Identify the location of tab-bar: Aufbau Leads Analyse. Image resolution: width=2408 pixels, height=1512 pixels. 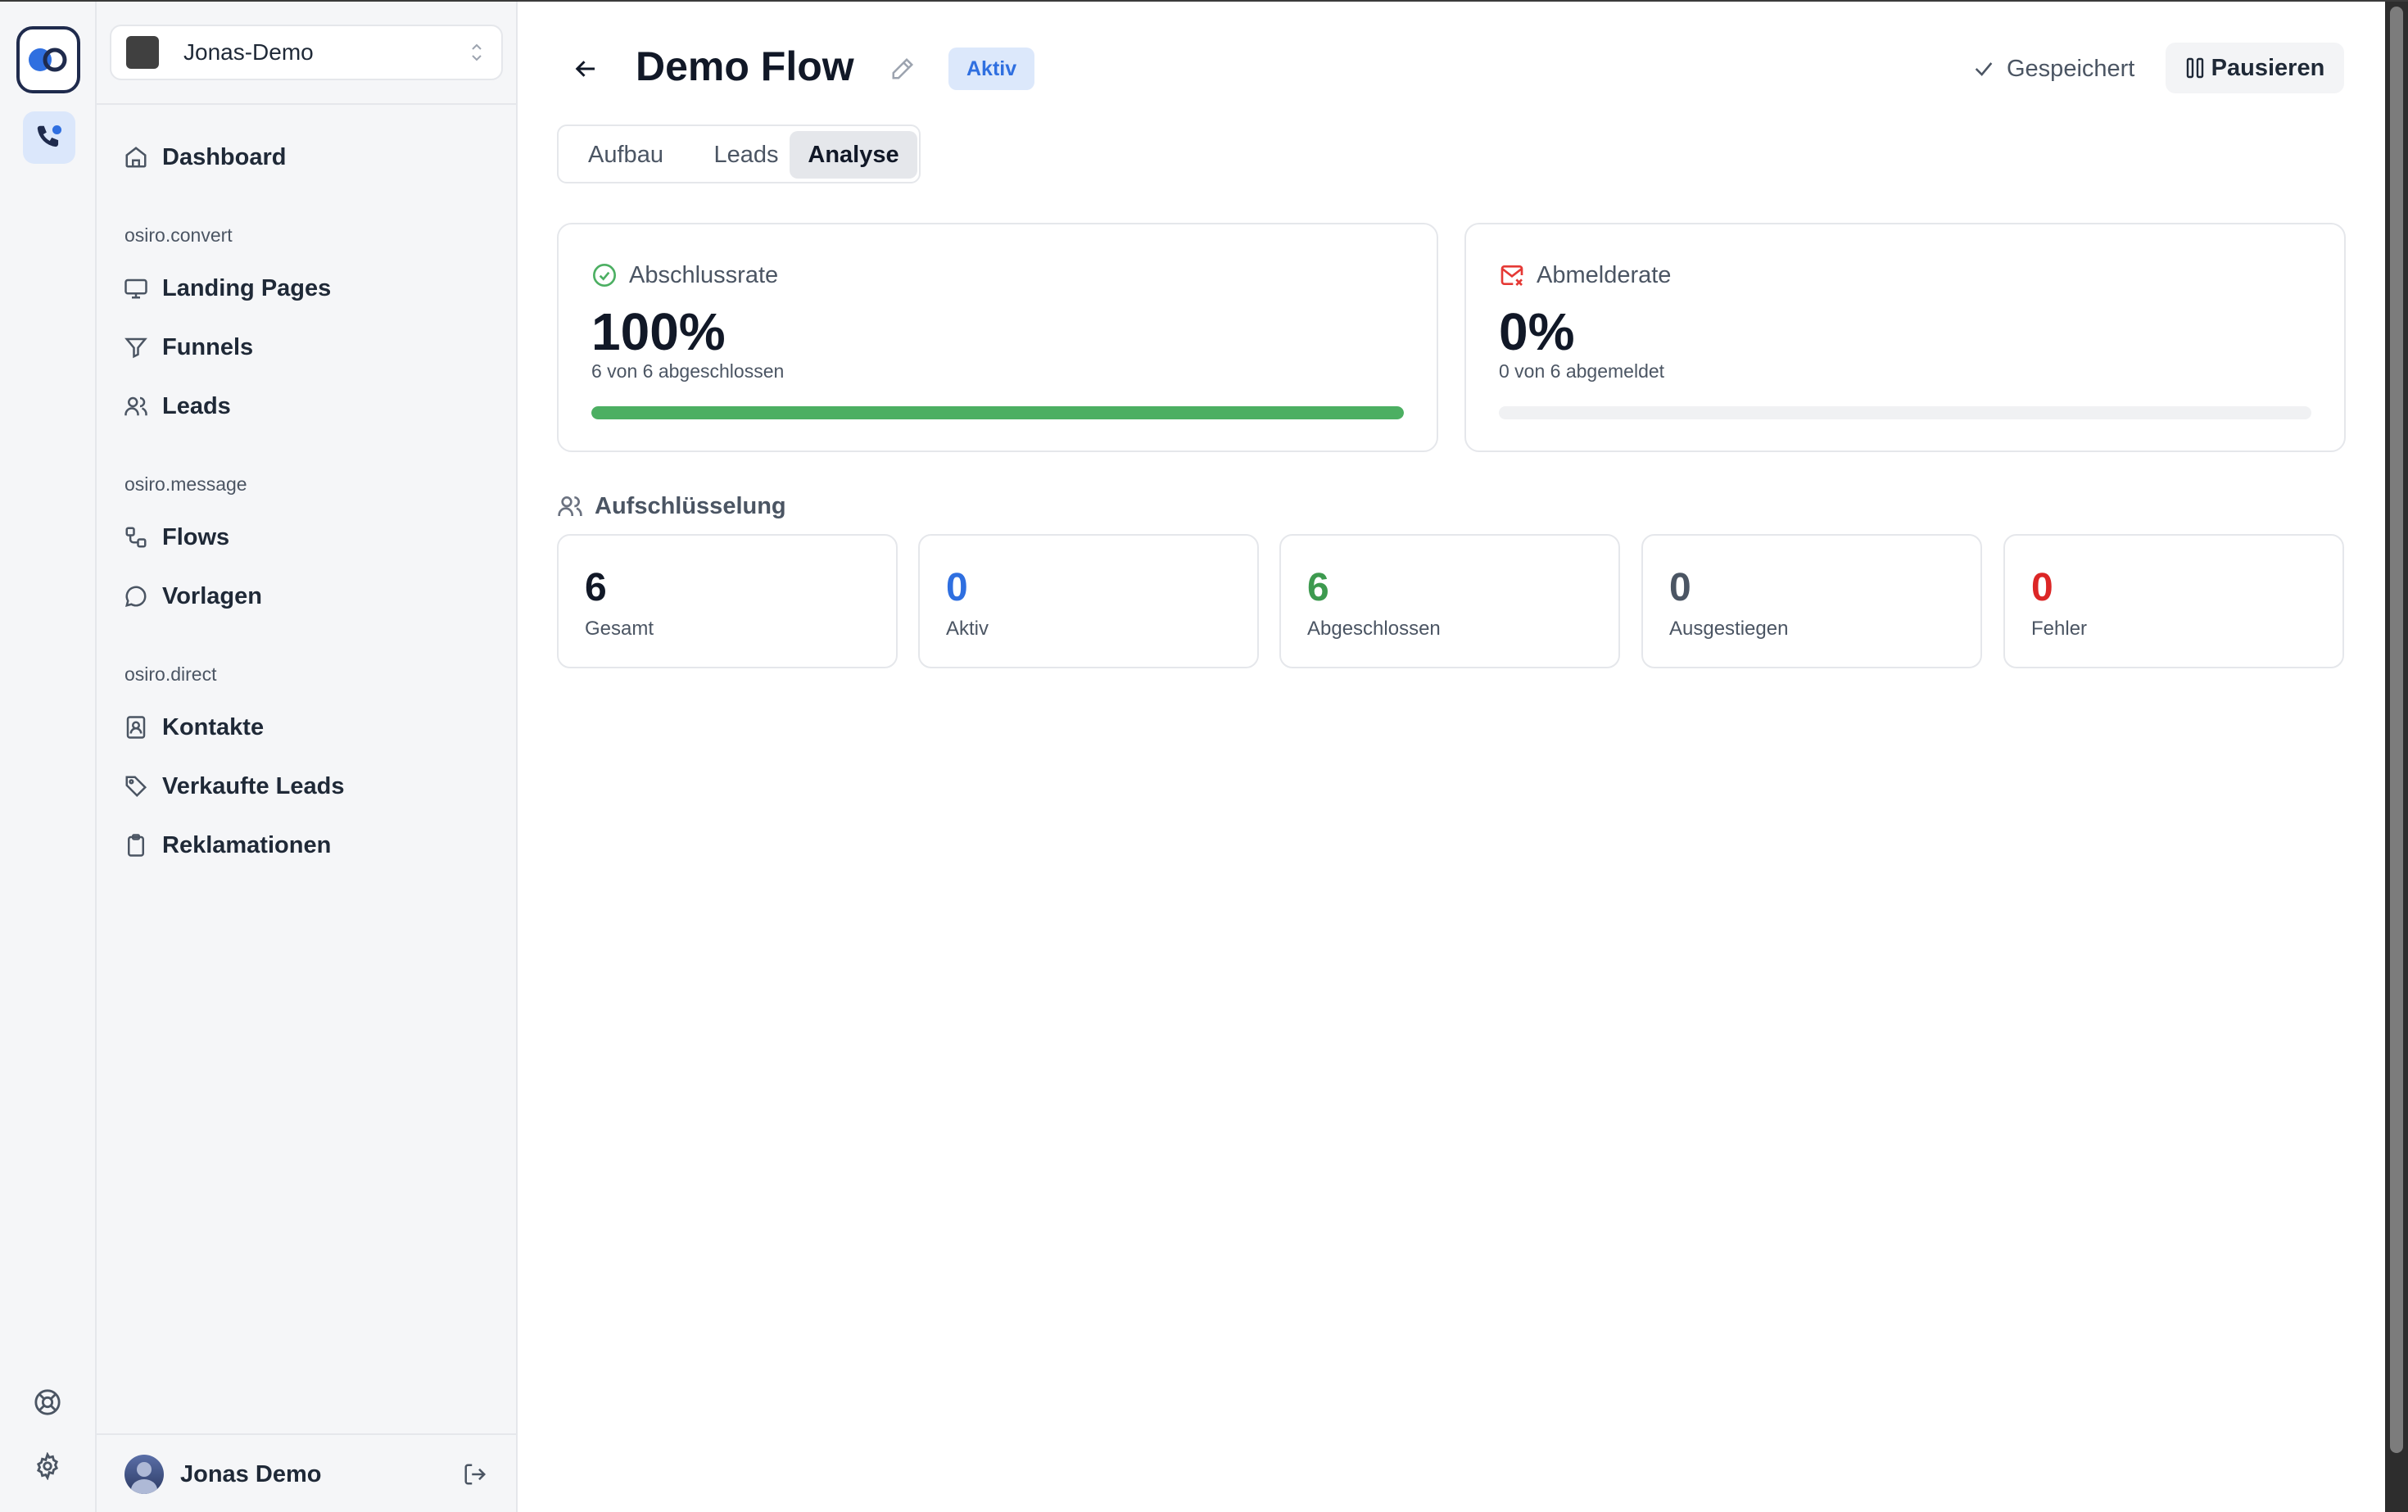
(739, 153).